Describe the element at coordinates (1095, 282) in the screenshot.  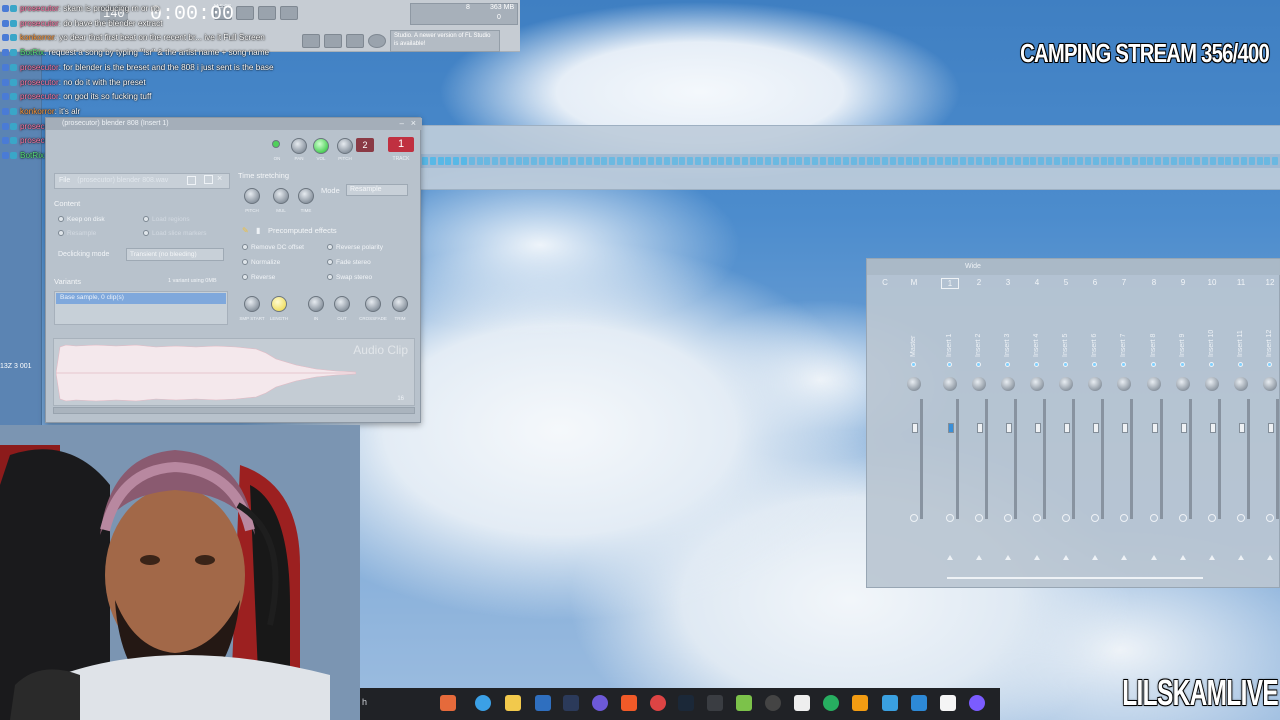
I see `mixer-channel-number: 6` at that location.